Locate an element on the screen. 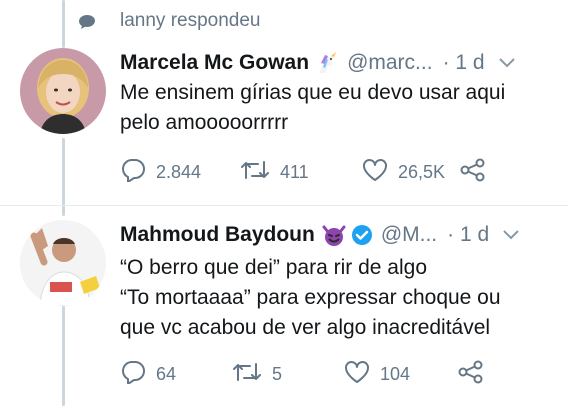 The width and height of the screenshot is (568, 406). author-name: Mahmoud Baydoun is located at coordinates (217, 235).